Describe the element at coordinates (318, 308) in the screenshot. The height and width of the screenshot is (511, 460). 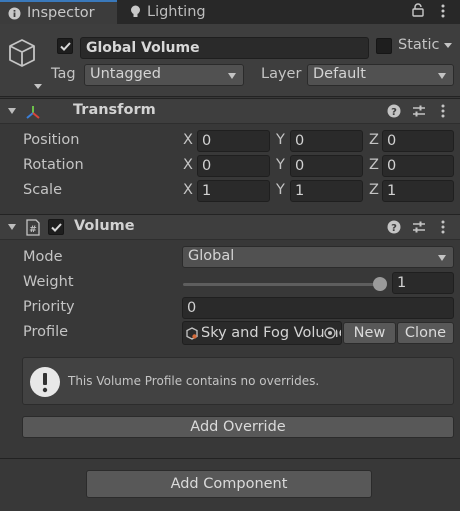
I see `priority-field: 0` at that location.